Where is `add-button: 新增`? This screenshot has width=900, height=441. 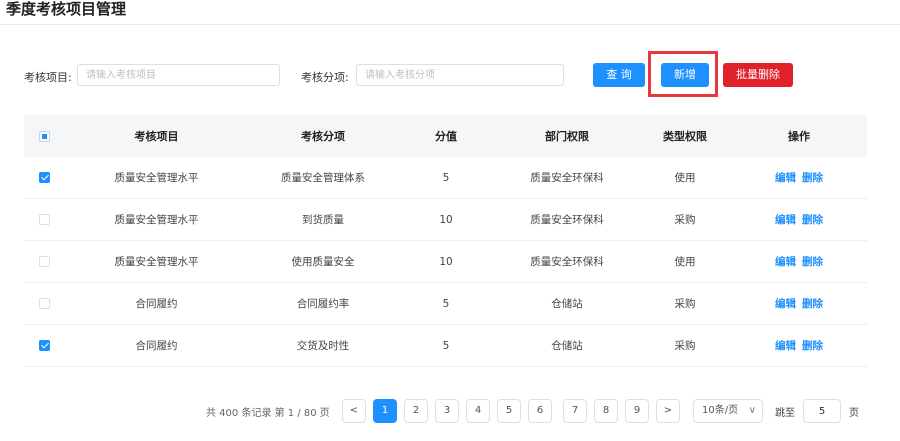 add-button: 新增 is located at coordinates (685, 75).